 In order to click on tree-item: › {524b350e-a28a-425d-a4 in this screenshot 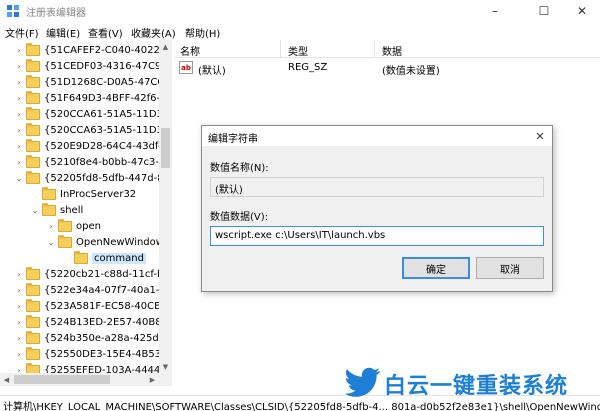, I will do `click(93, 338)`.